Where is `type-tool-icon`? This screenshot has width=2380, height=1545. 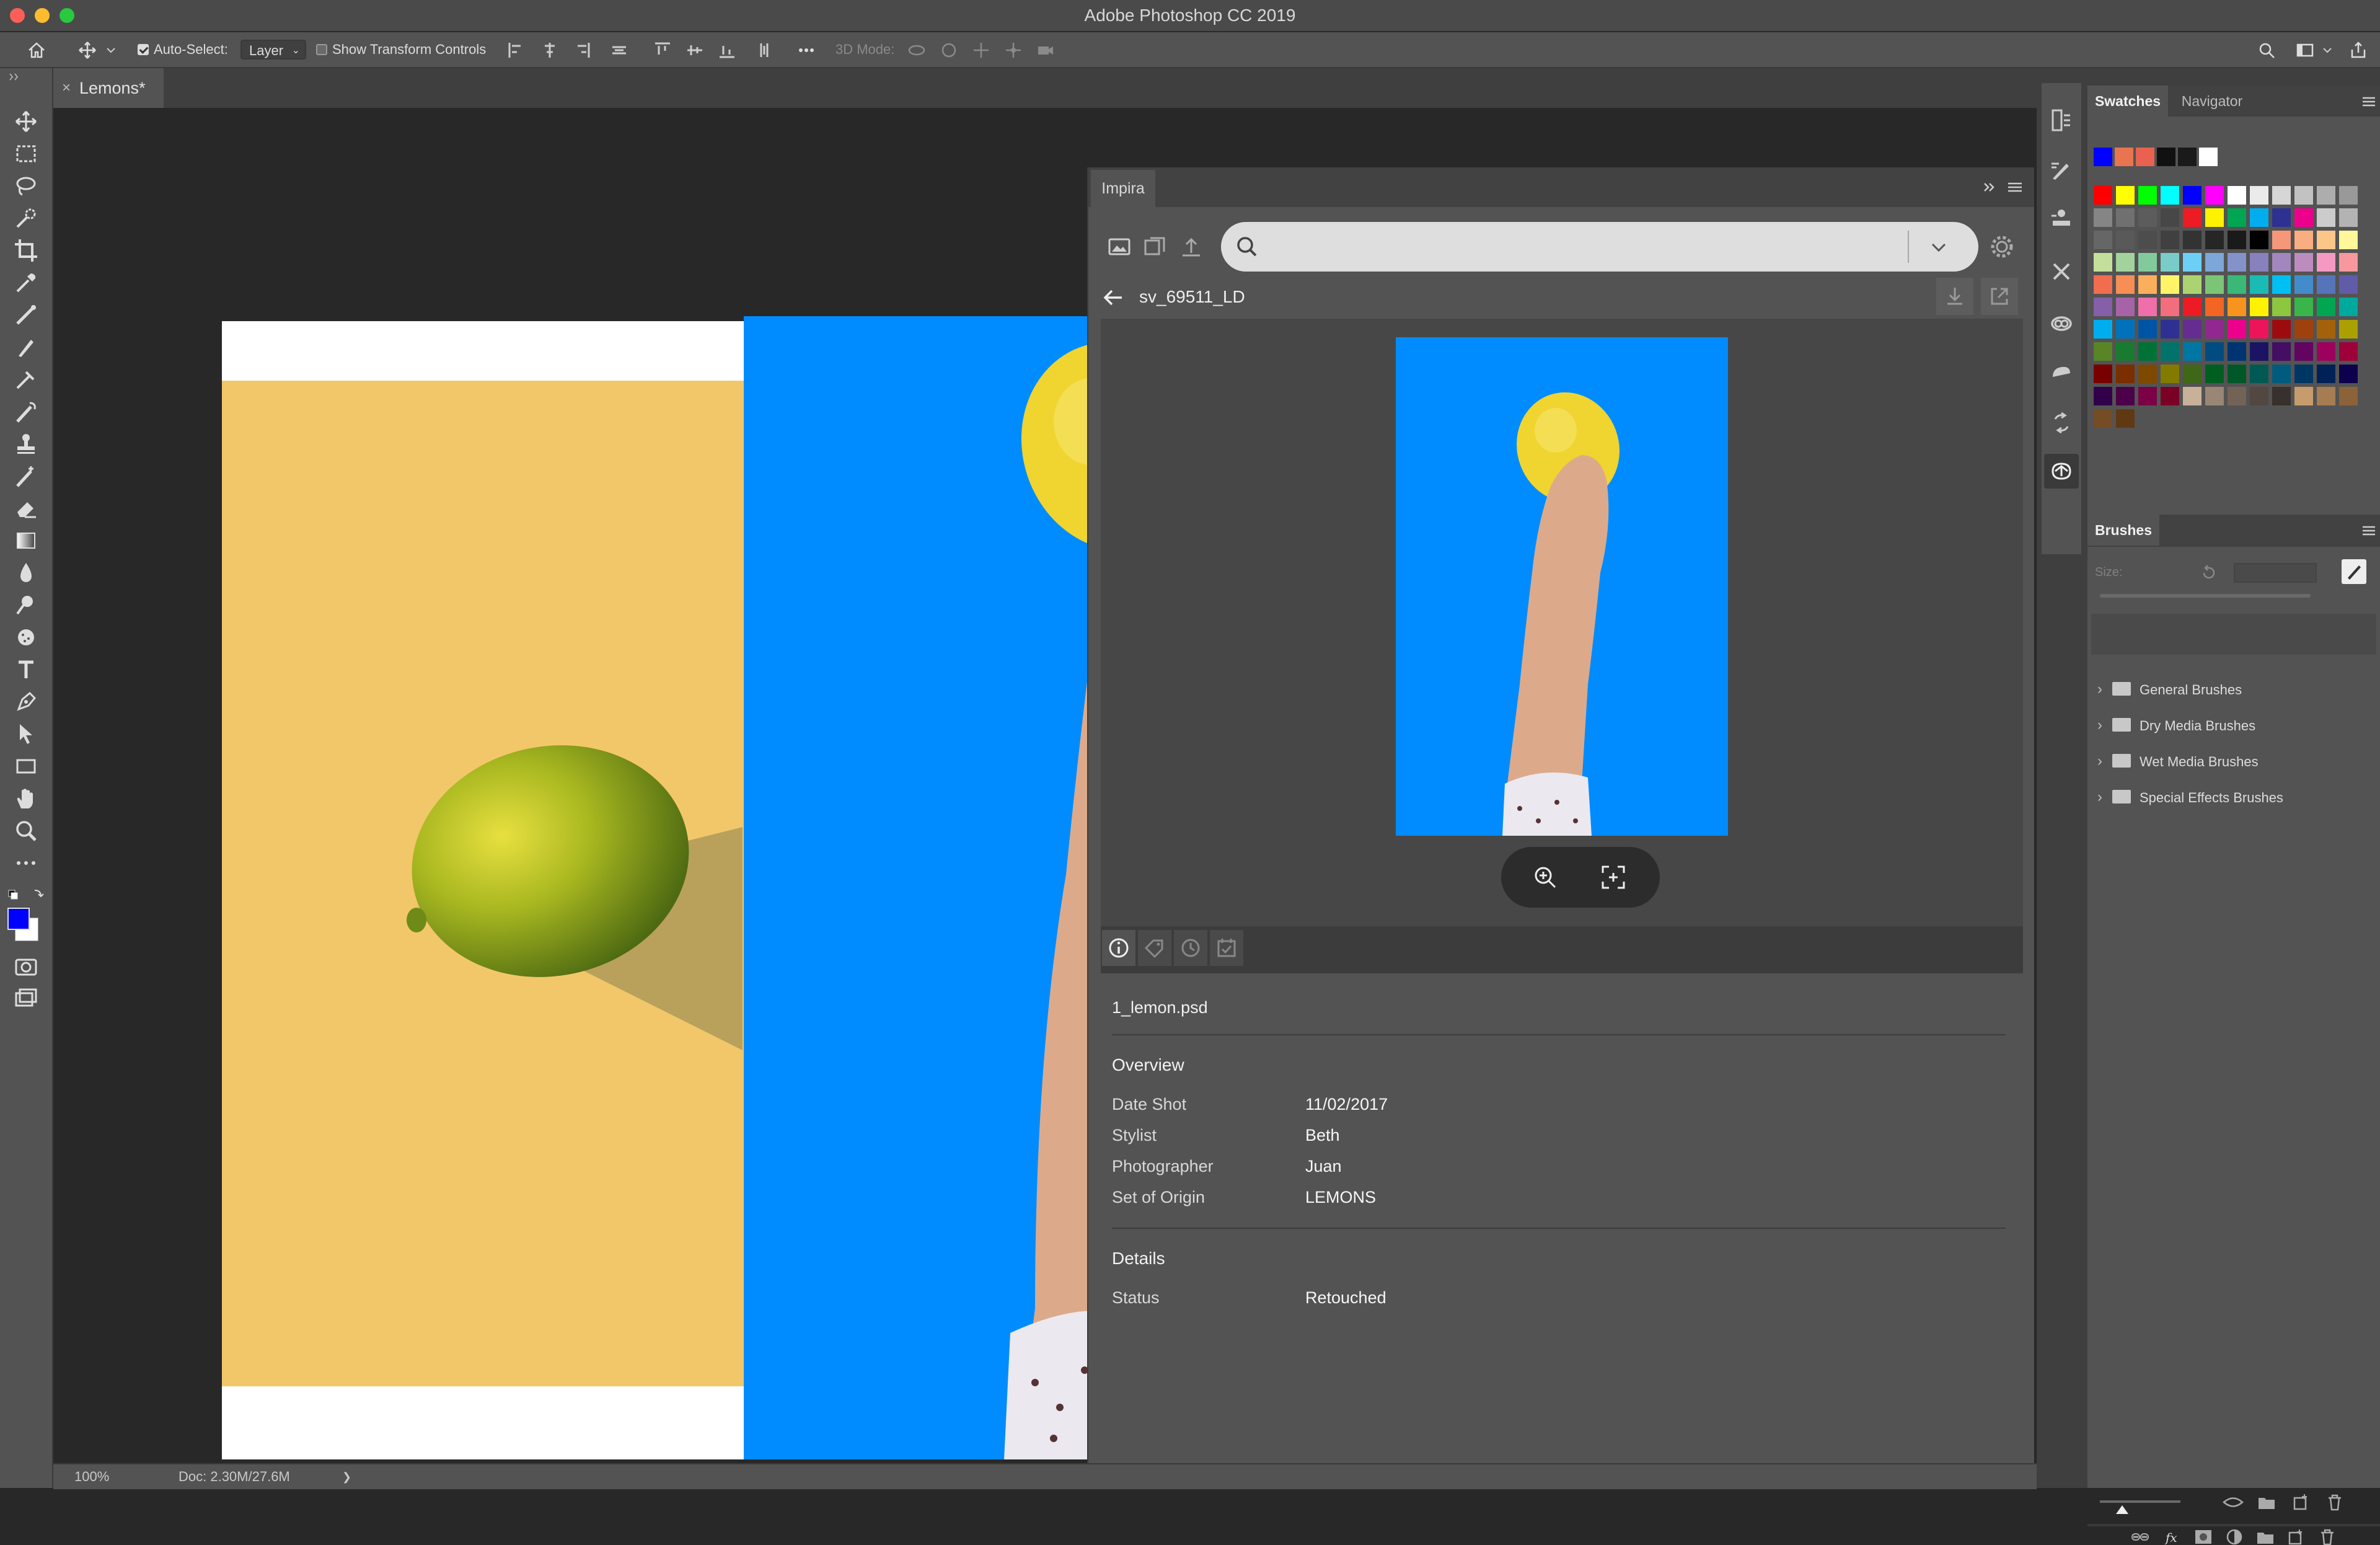
type-tool-icon is located at coordinates (26, 669).